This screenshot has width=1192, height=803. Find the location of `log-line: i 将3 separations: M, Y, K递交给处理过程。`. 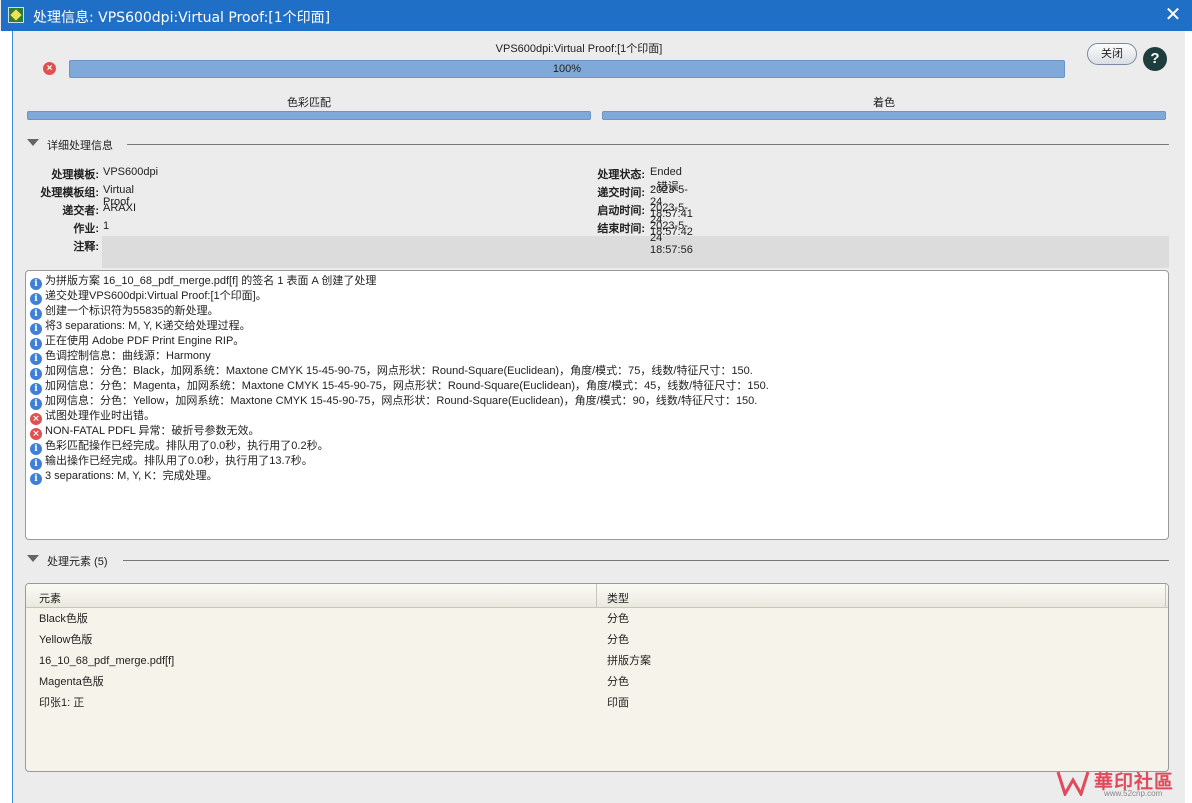

log-line: i 将3 separations: M, Y, K递交给处理过程。 is located at coordinates (597, 327).